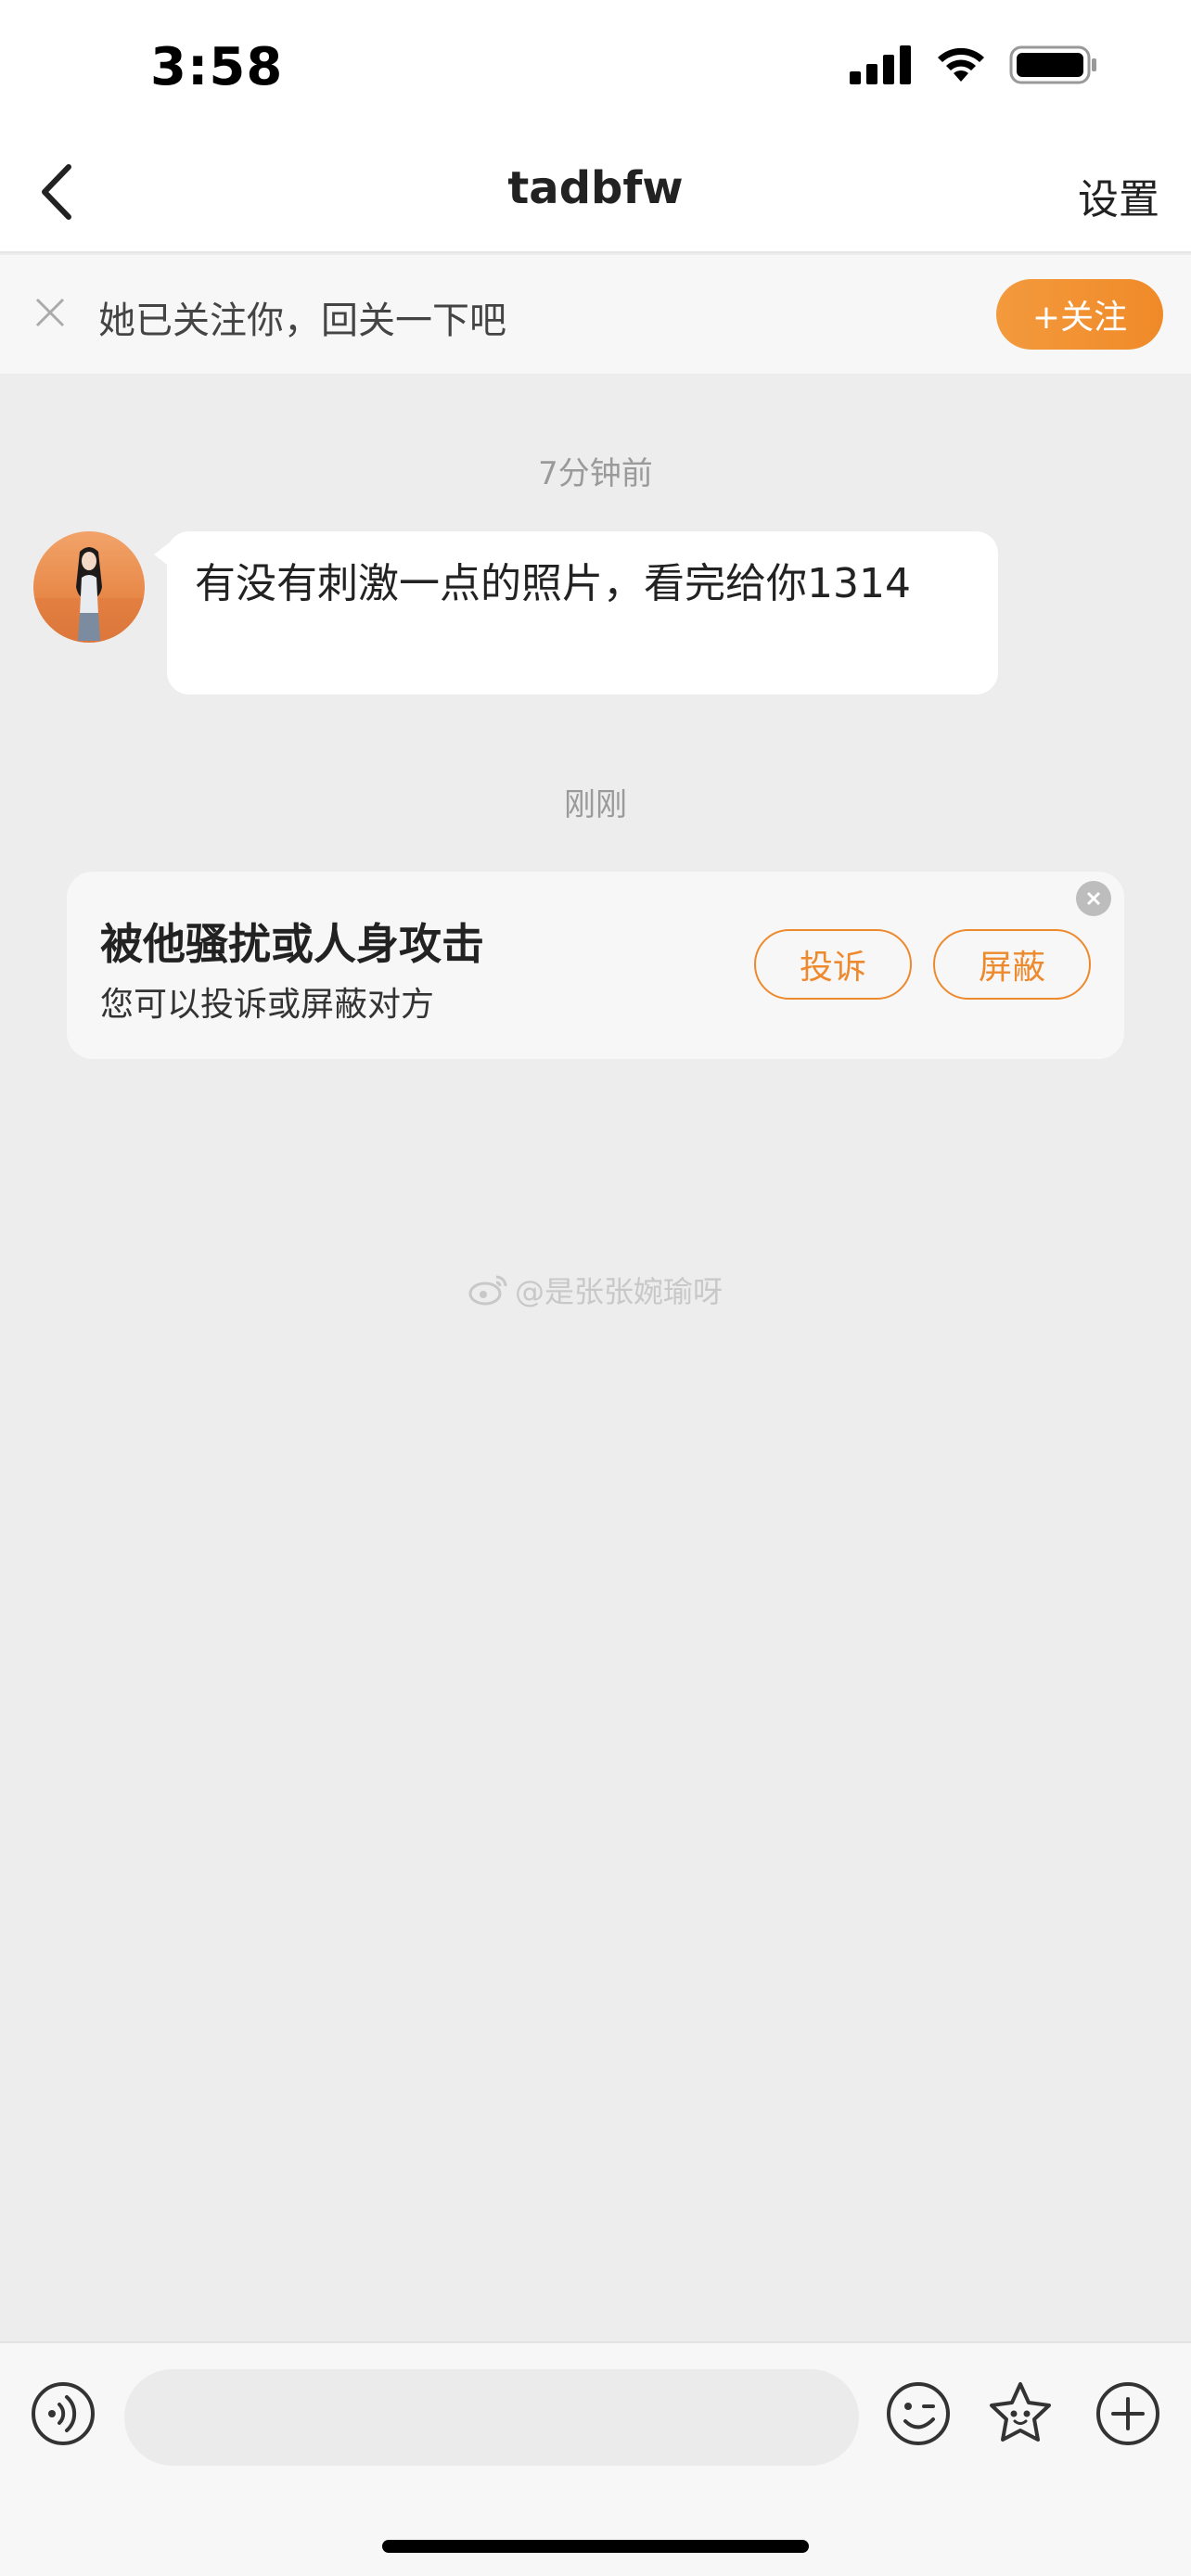  I want to click on follow-back-text: 她已关注你，回关一下吧, so click(302, 321).